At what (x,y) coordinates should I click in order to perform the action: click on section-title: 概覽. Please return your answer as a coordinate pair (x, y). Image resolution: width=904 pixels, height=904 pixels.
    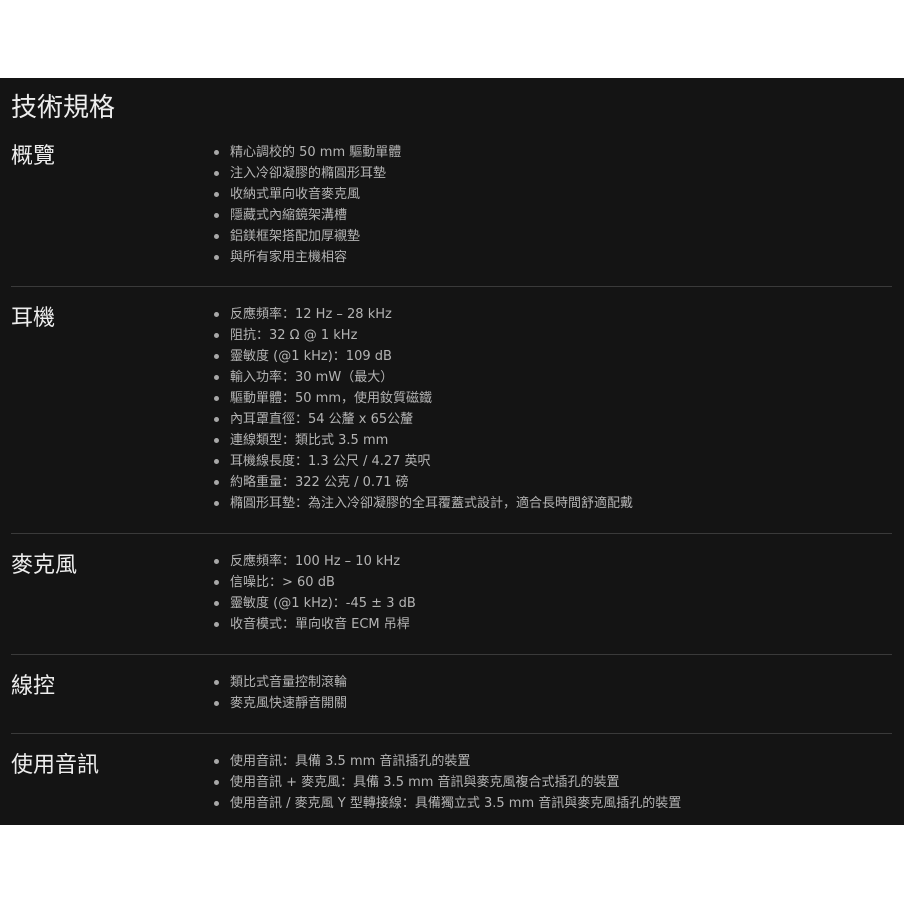
    Looking at the image, I should click on (33, 156).